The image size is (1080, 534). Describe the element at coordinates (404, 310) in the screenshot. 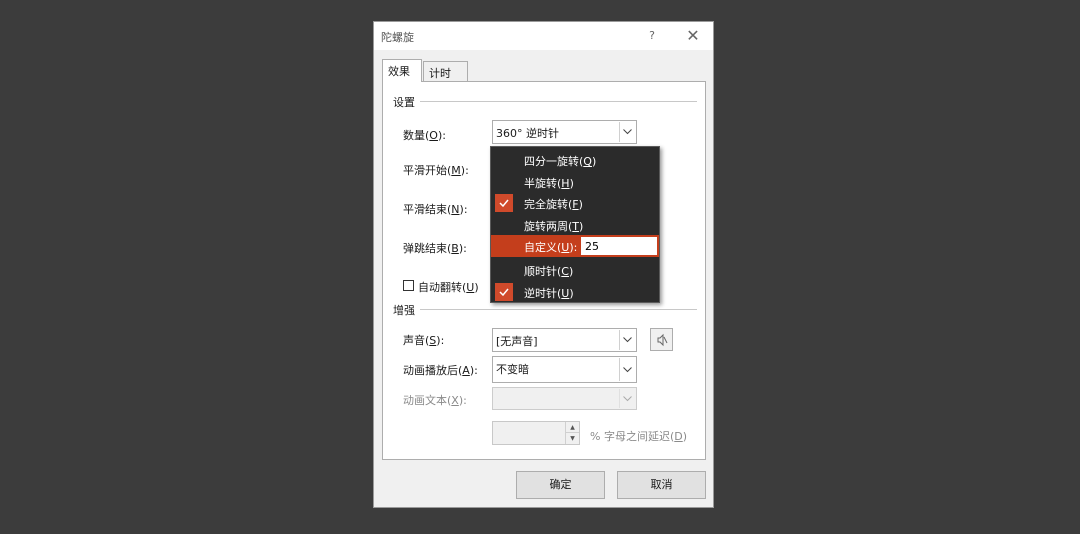

I see `enhancements-group-label: 增强` at that location.